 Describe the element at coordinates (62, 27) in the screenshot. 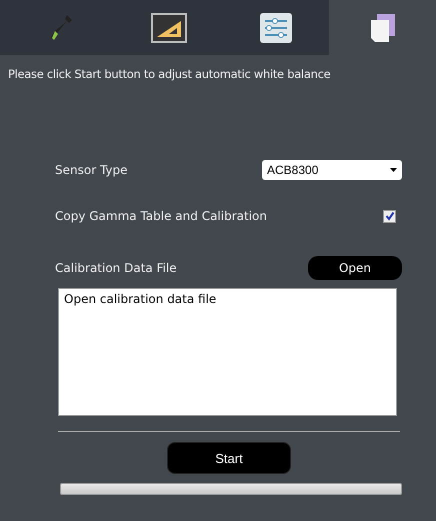

I see `dropper-icon` at that location.